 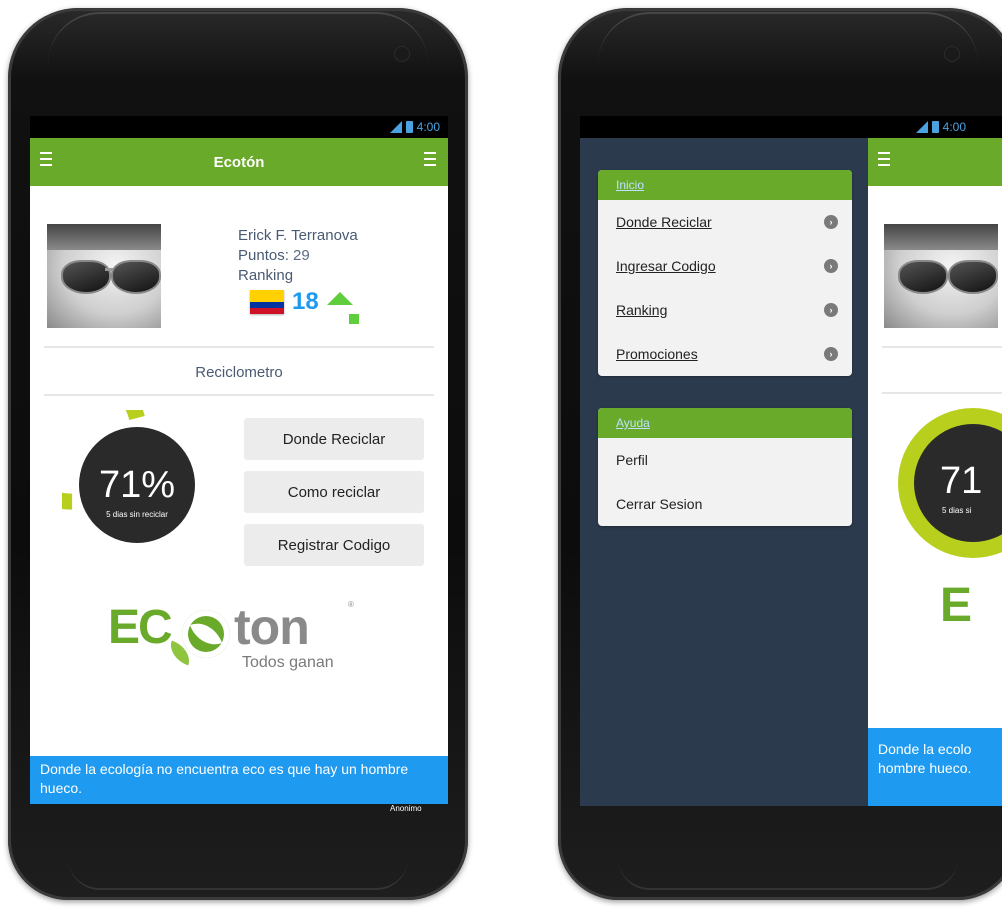 I want to click on overflow-menu-icon, so click(x=430, y=159).